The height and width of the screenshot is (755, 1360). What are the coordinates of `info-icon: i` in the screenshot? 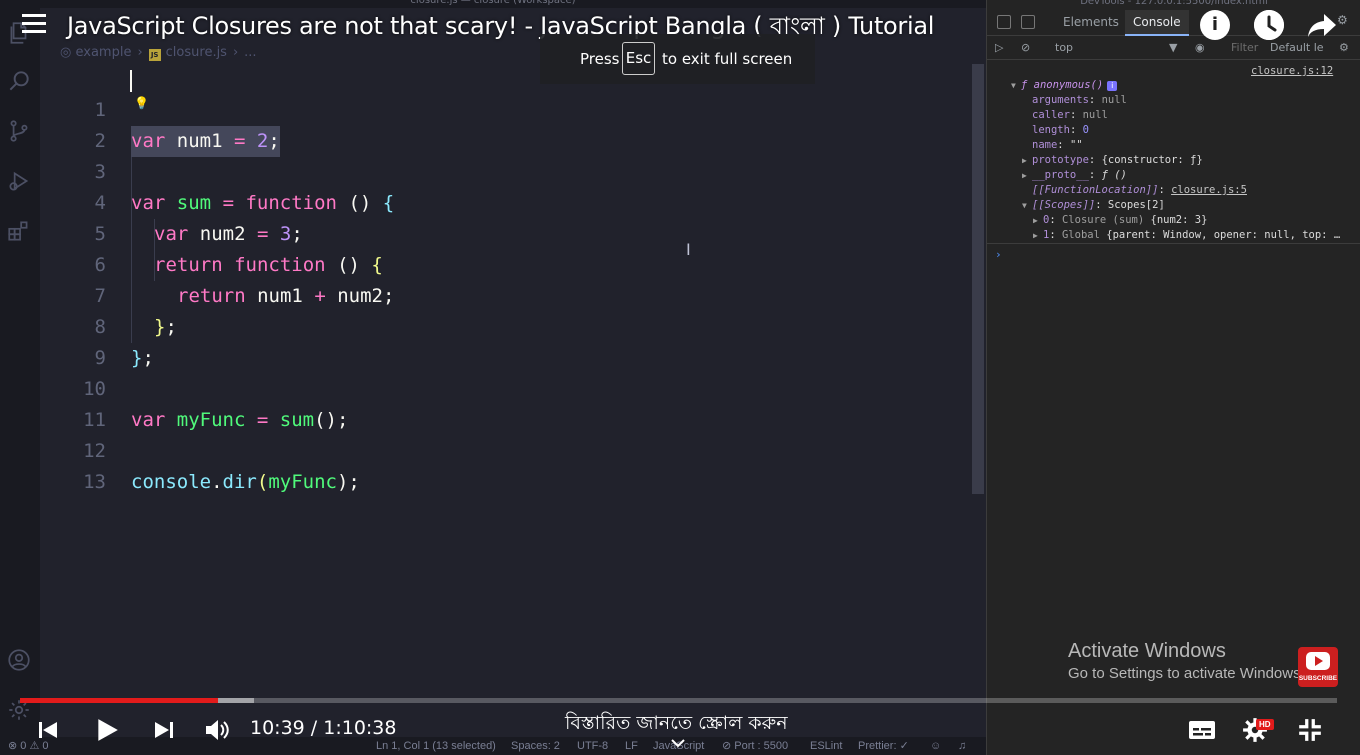 It's located at (1215, 25).